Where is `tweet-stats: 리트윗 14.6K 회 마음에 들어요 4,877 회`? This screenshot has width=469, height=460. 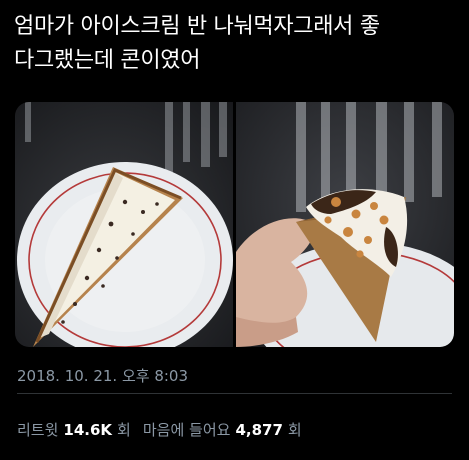
tweet-stats: 리트윗 14.6K 회 마음에 들어요 4,877 회 is located at coordinates (159, 429).